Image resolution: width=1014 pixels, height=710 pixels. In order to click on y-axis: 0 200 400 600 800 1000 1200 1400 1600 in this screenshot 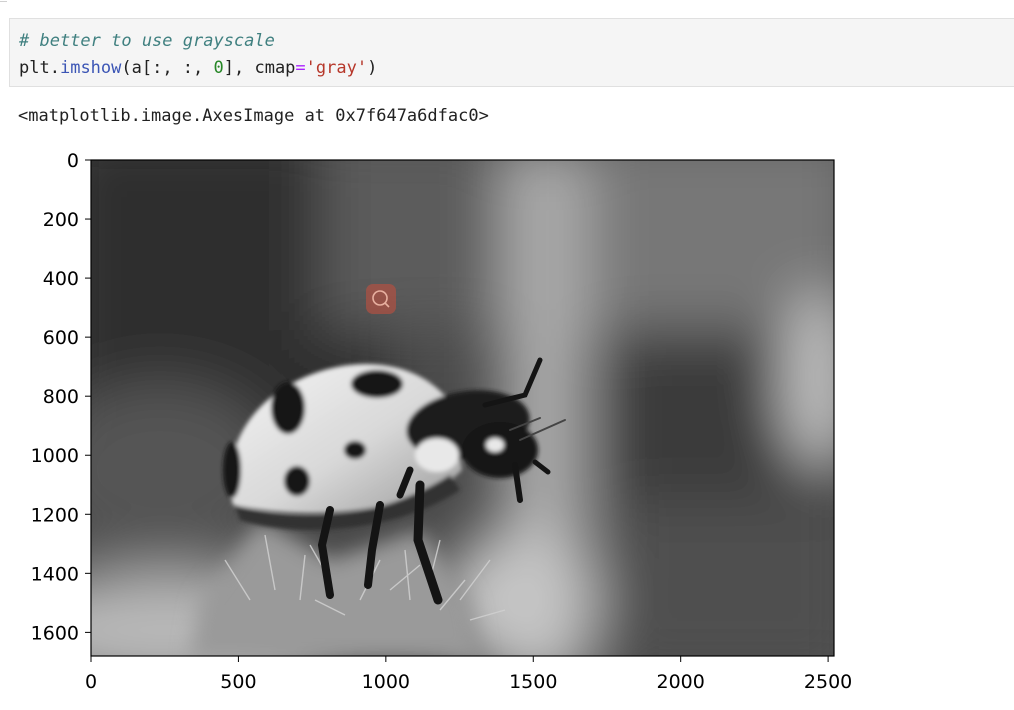, I will do `click(61, 397)`.